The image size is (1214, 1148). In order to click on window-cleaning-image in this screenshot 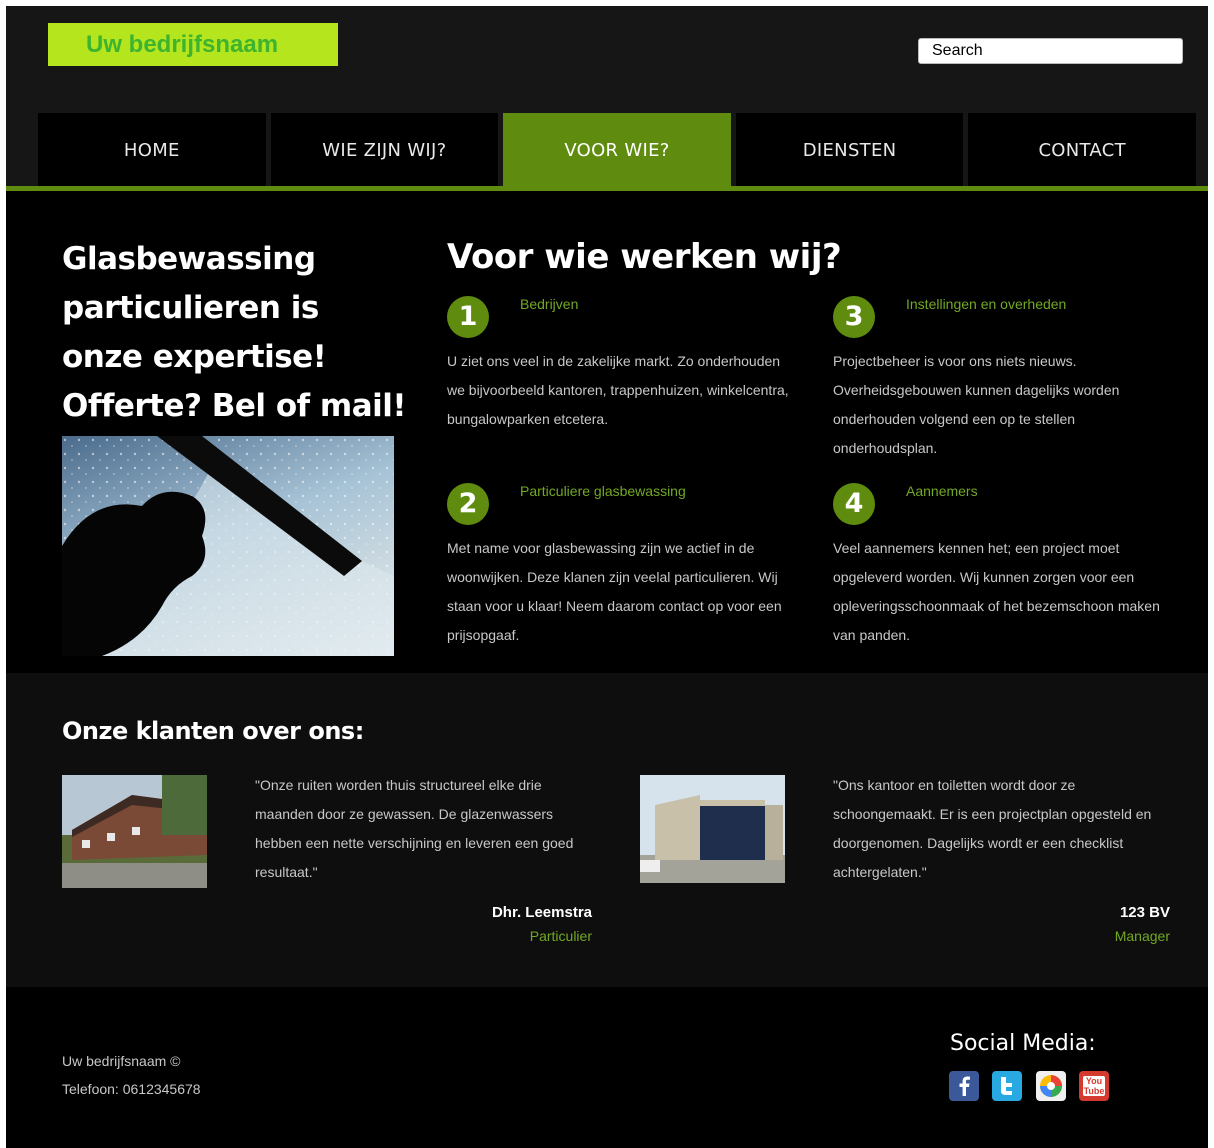, I will do `click(228, 546)`.